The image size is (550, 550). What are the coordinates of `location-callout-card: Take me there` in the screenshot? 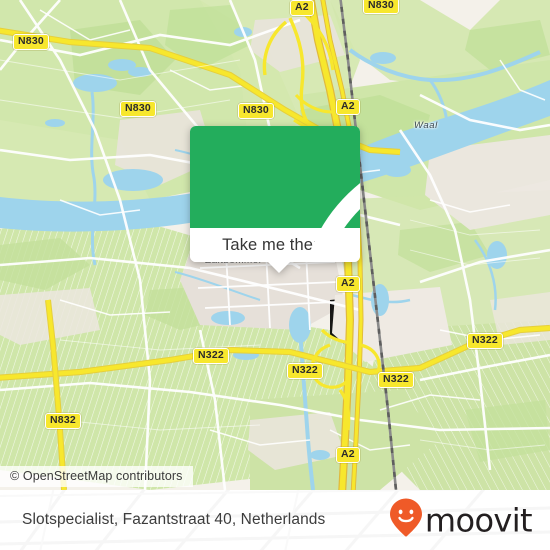 It's located at (275, 199).